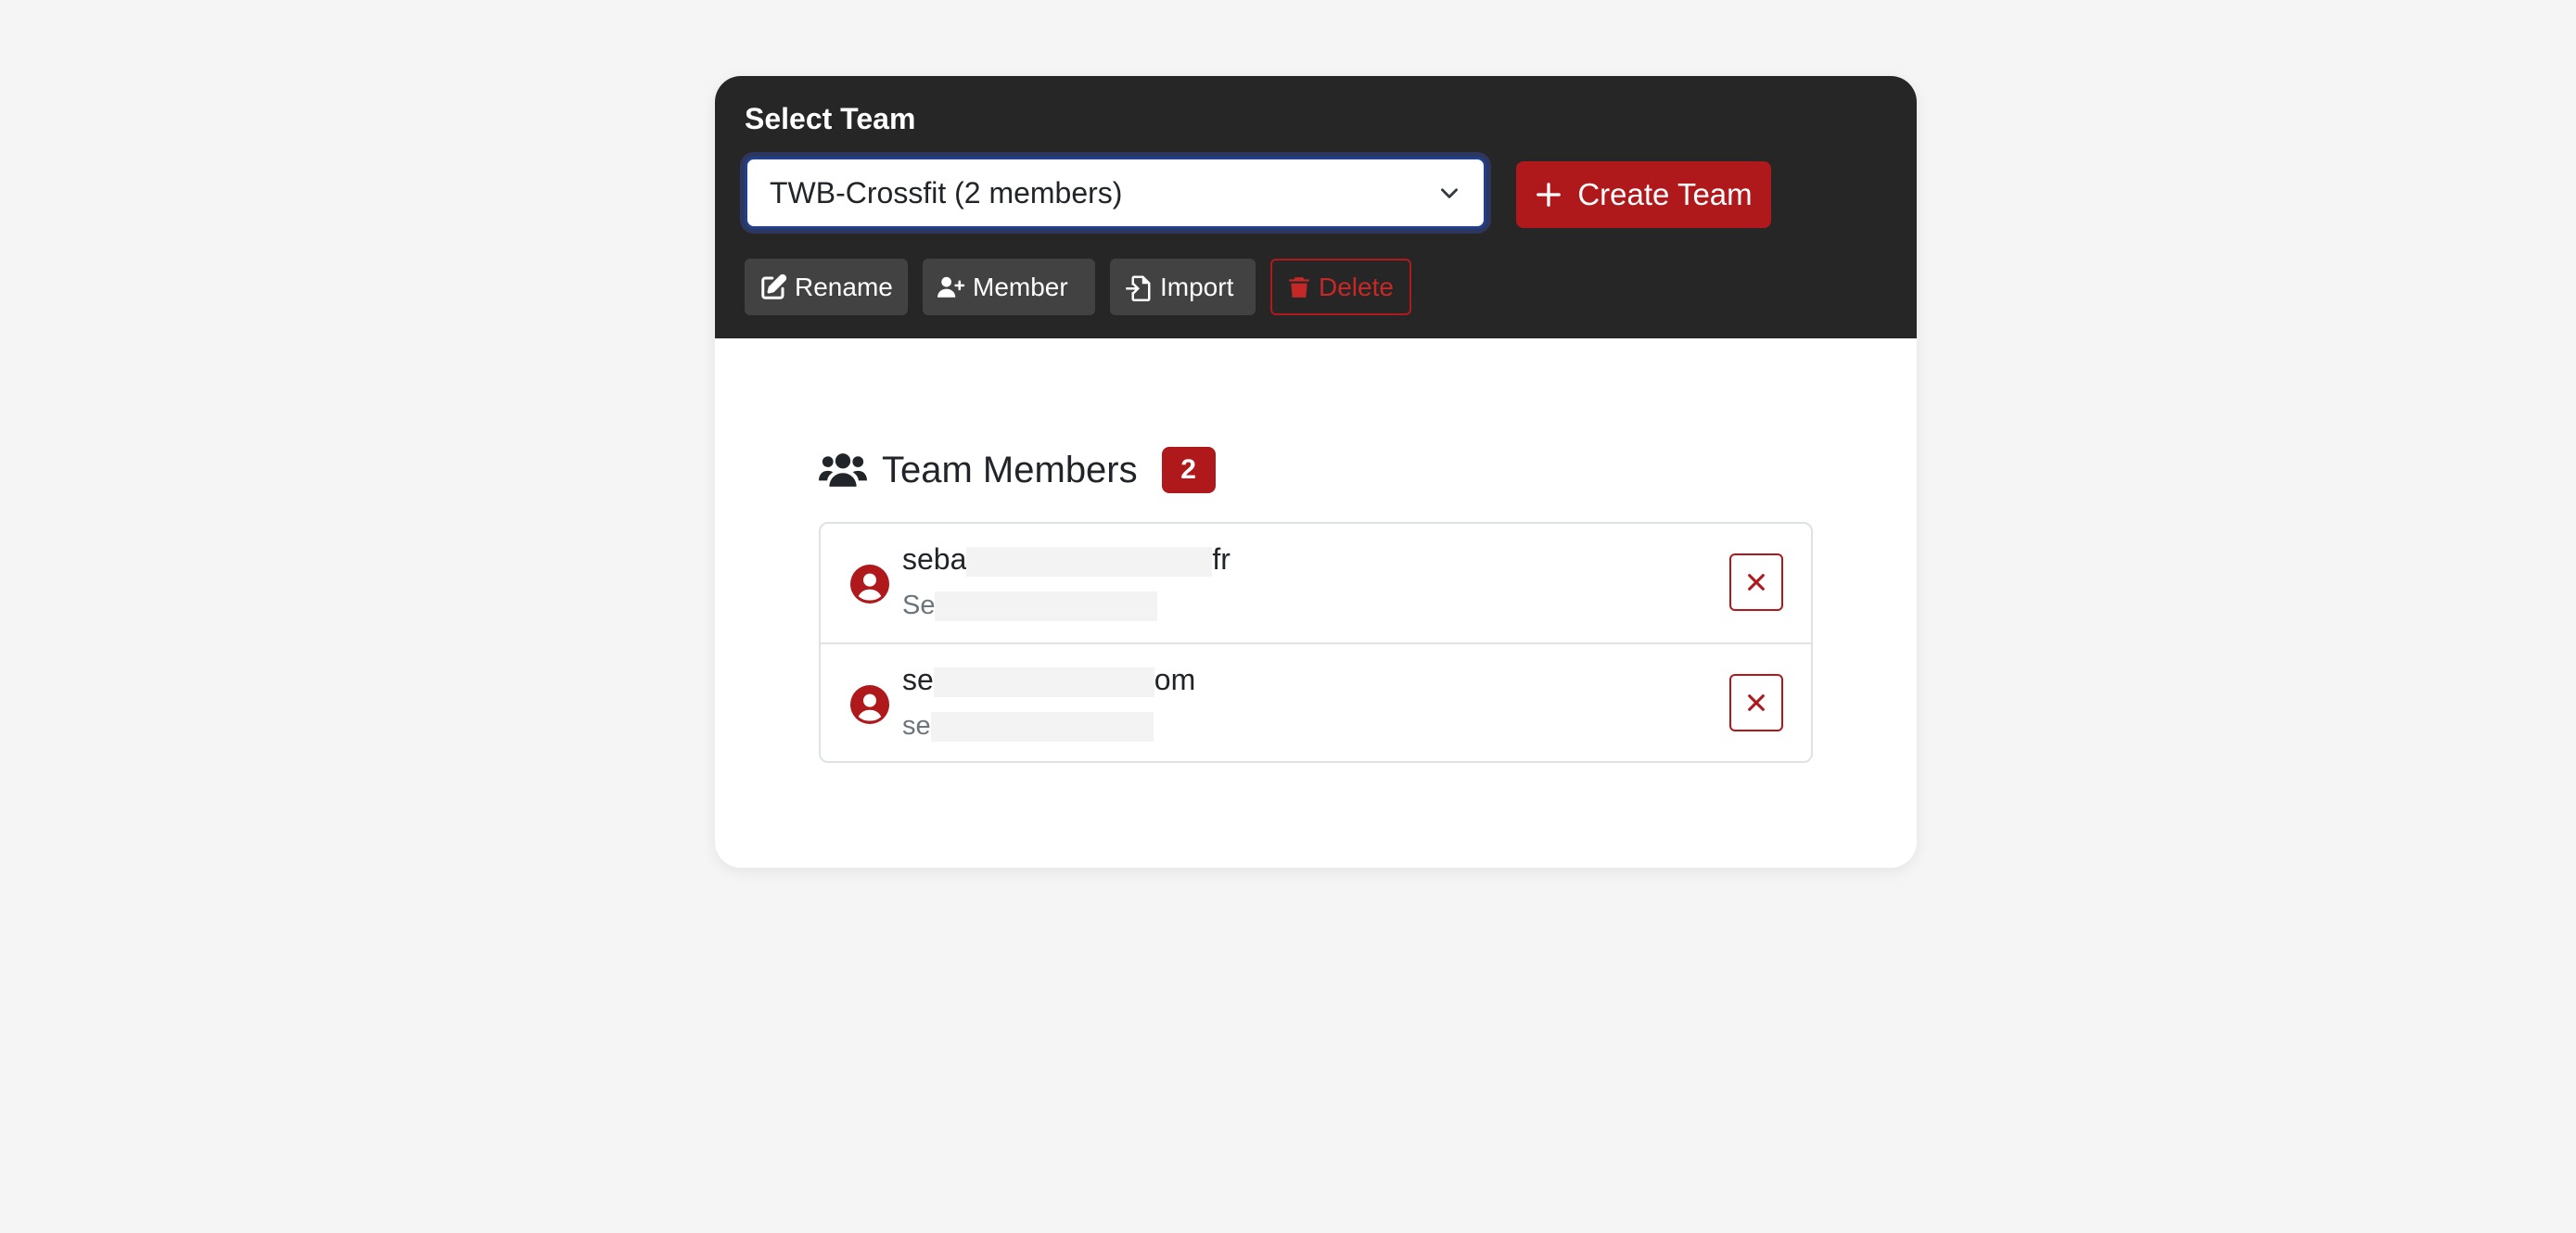 The height and width of the screenshot is (1233, 2576). What do you see at coordinates (1450, 193) in the screenshot?
I see `chevron-down-icon` at bounding box center [1450, 193].